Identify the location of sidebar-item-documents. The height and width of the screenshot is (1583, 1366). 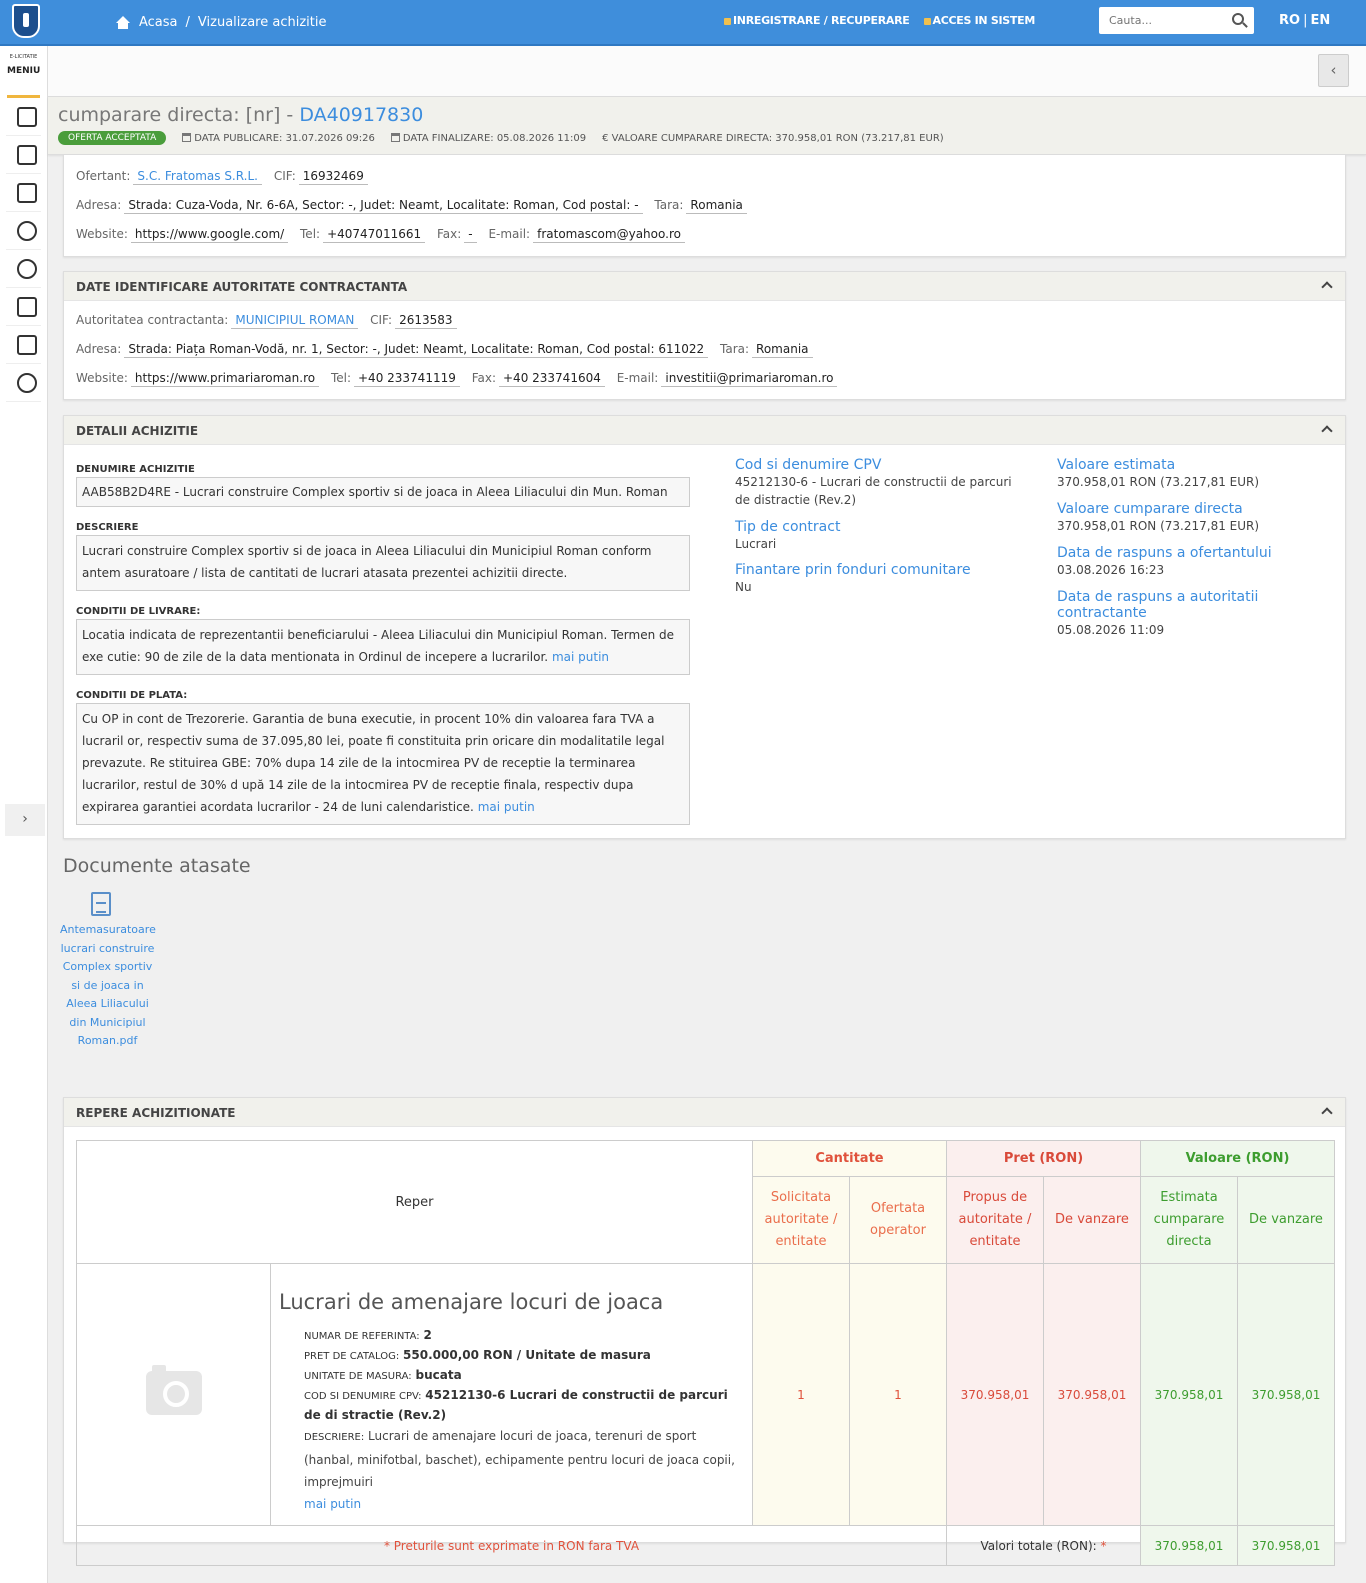
(23, 117).